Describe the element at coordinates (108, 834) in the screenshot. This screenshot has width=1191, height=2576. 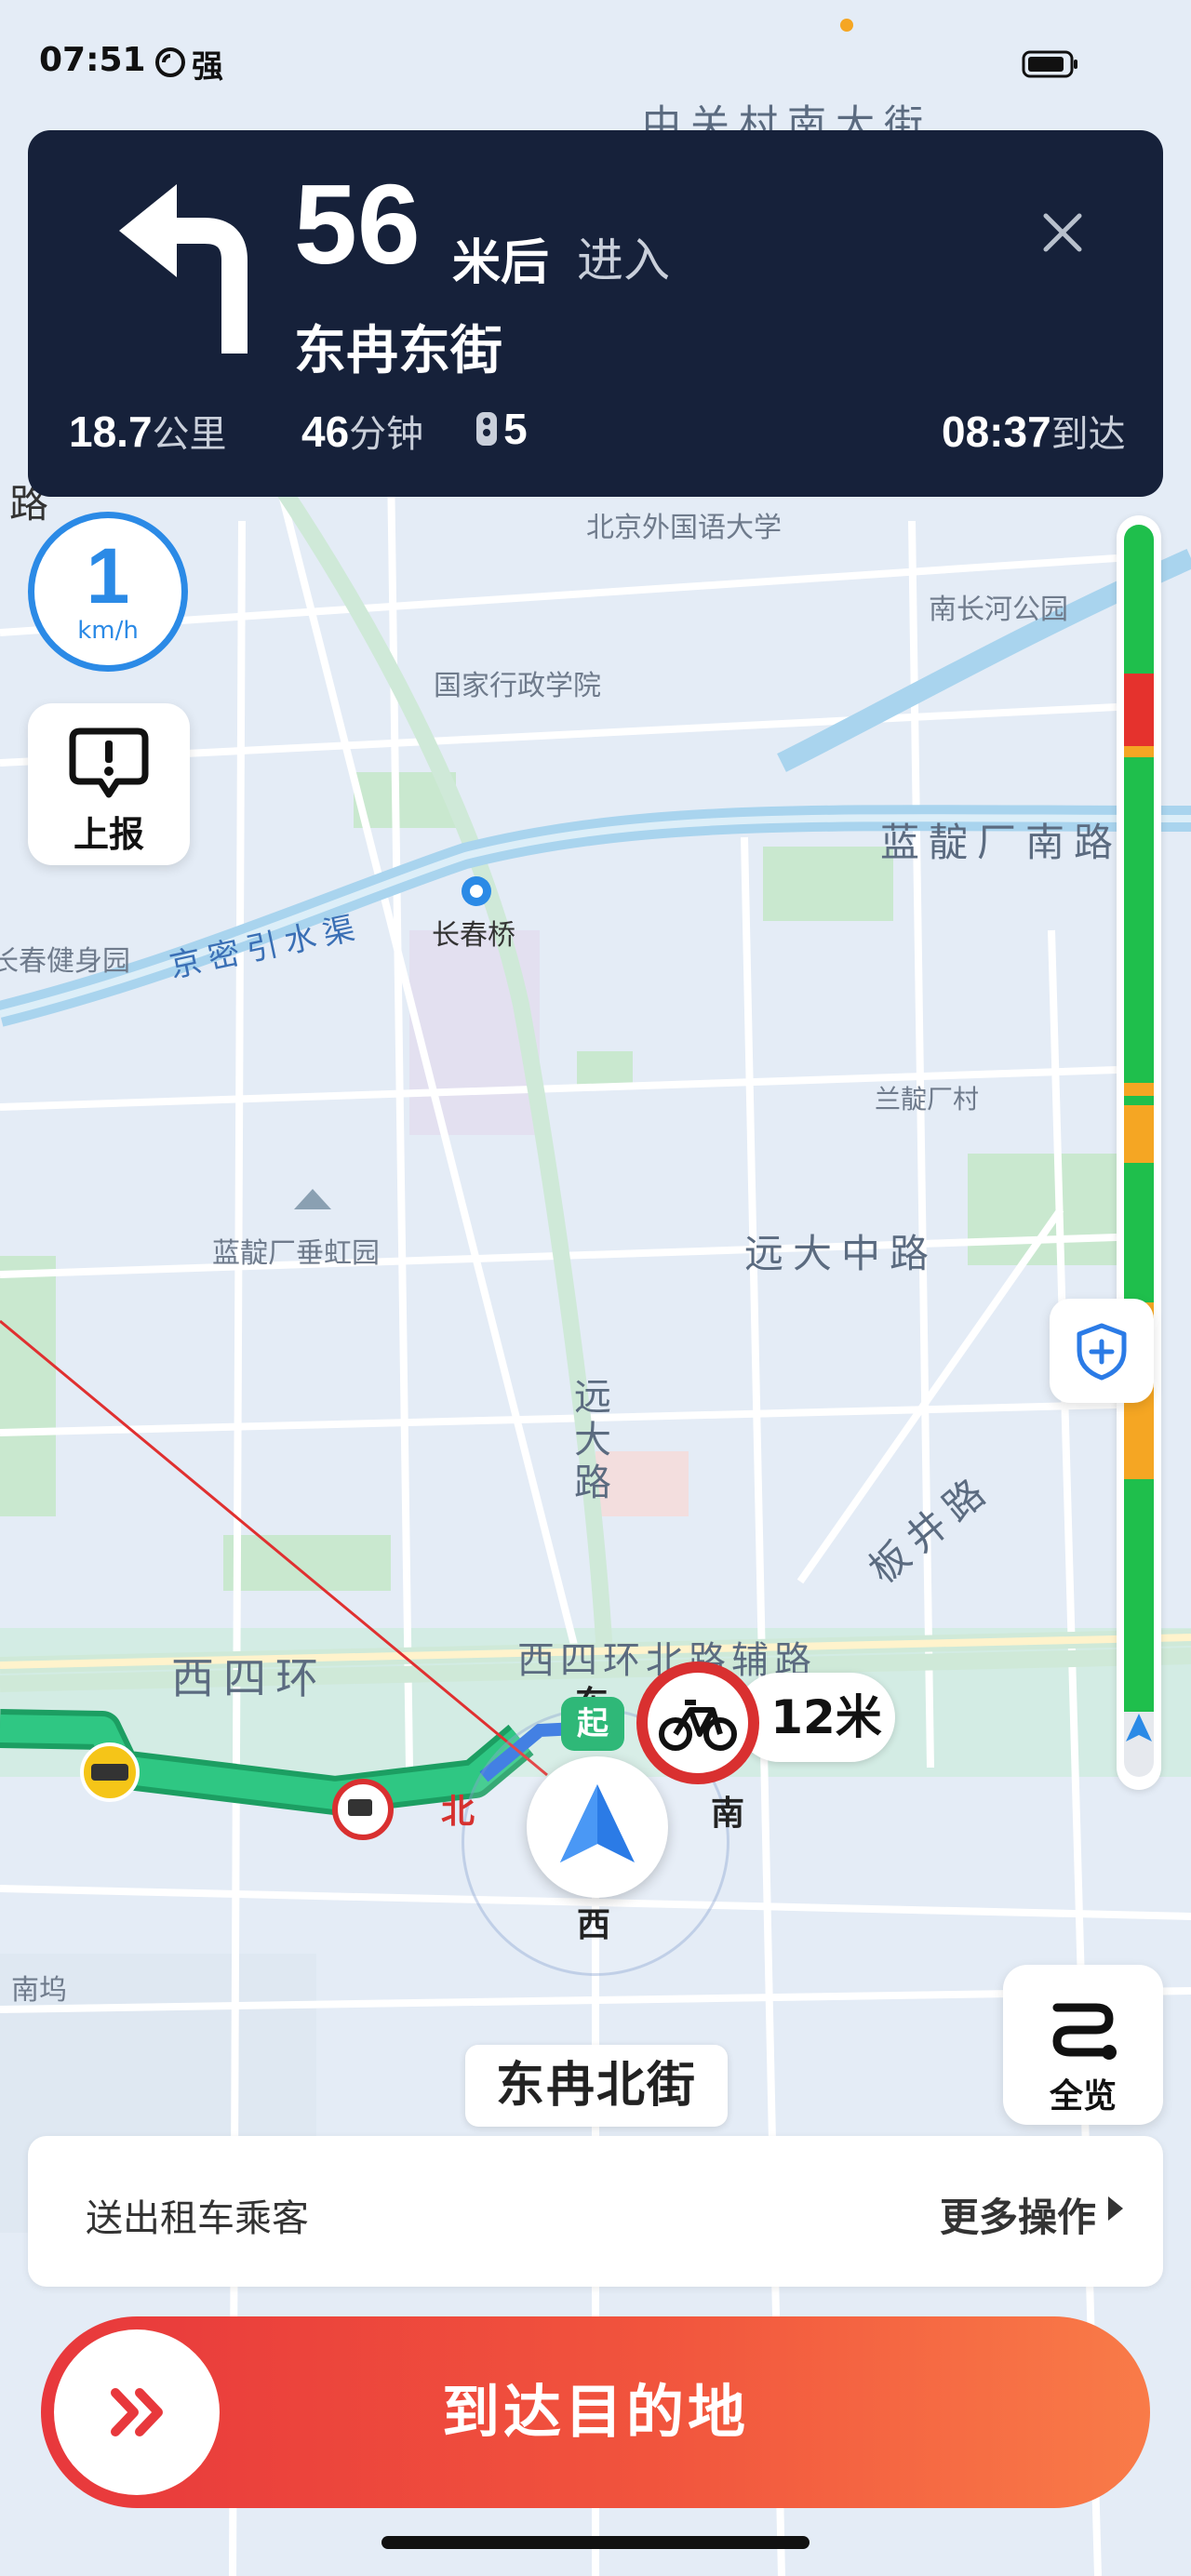
I see `report-label: 上报` at that location.